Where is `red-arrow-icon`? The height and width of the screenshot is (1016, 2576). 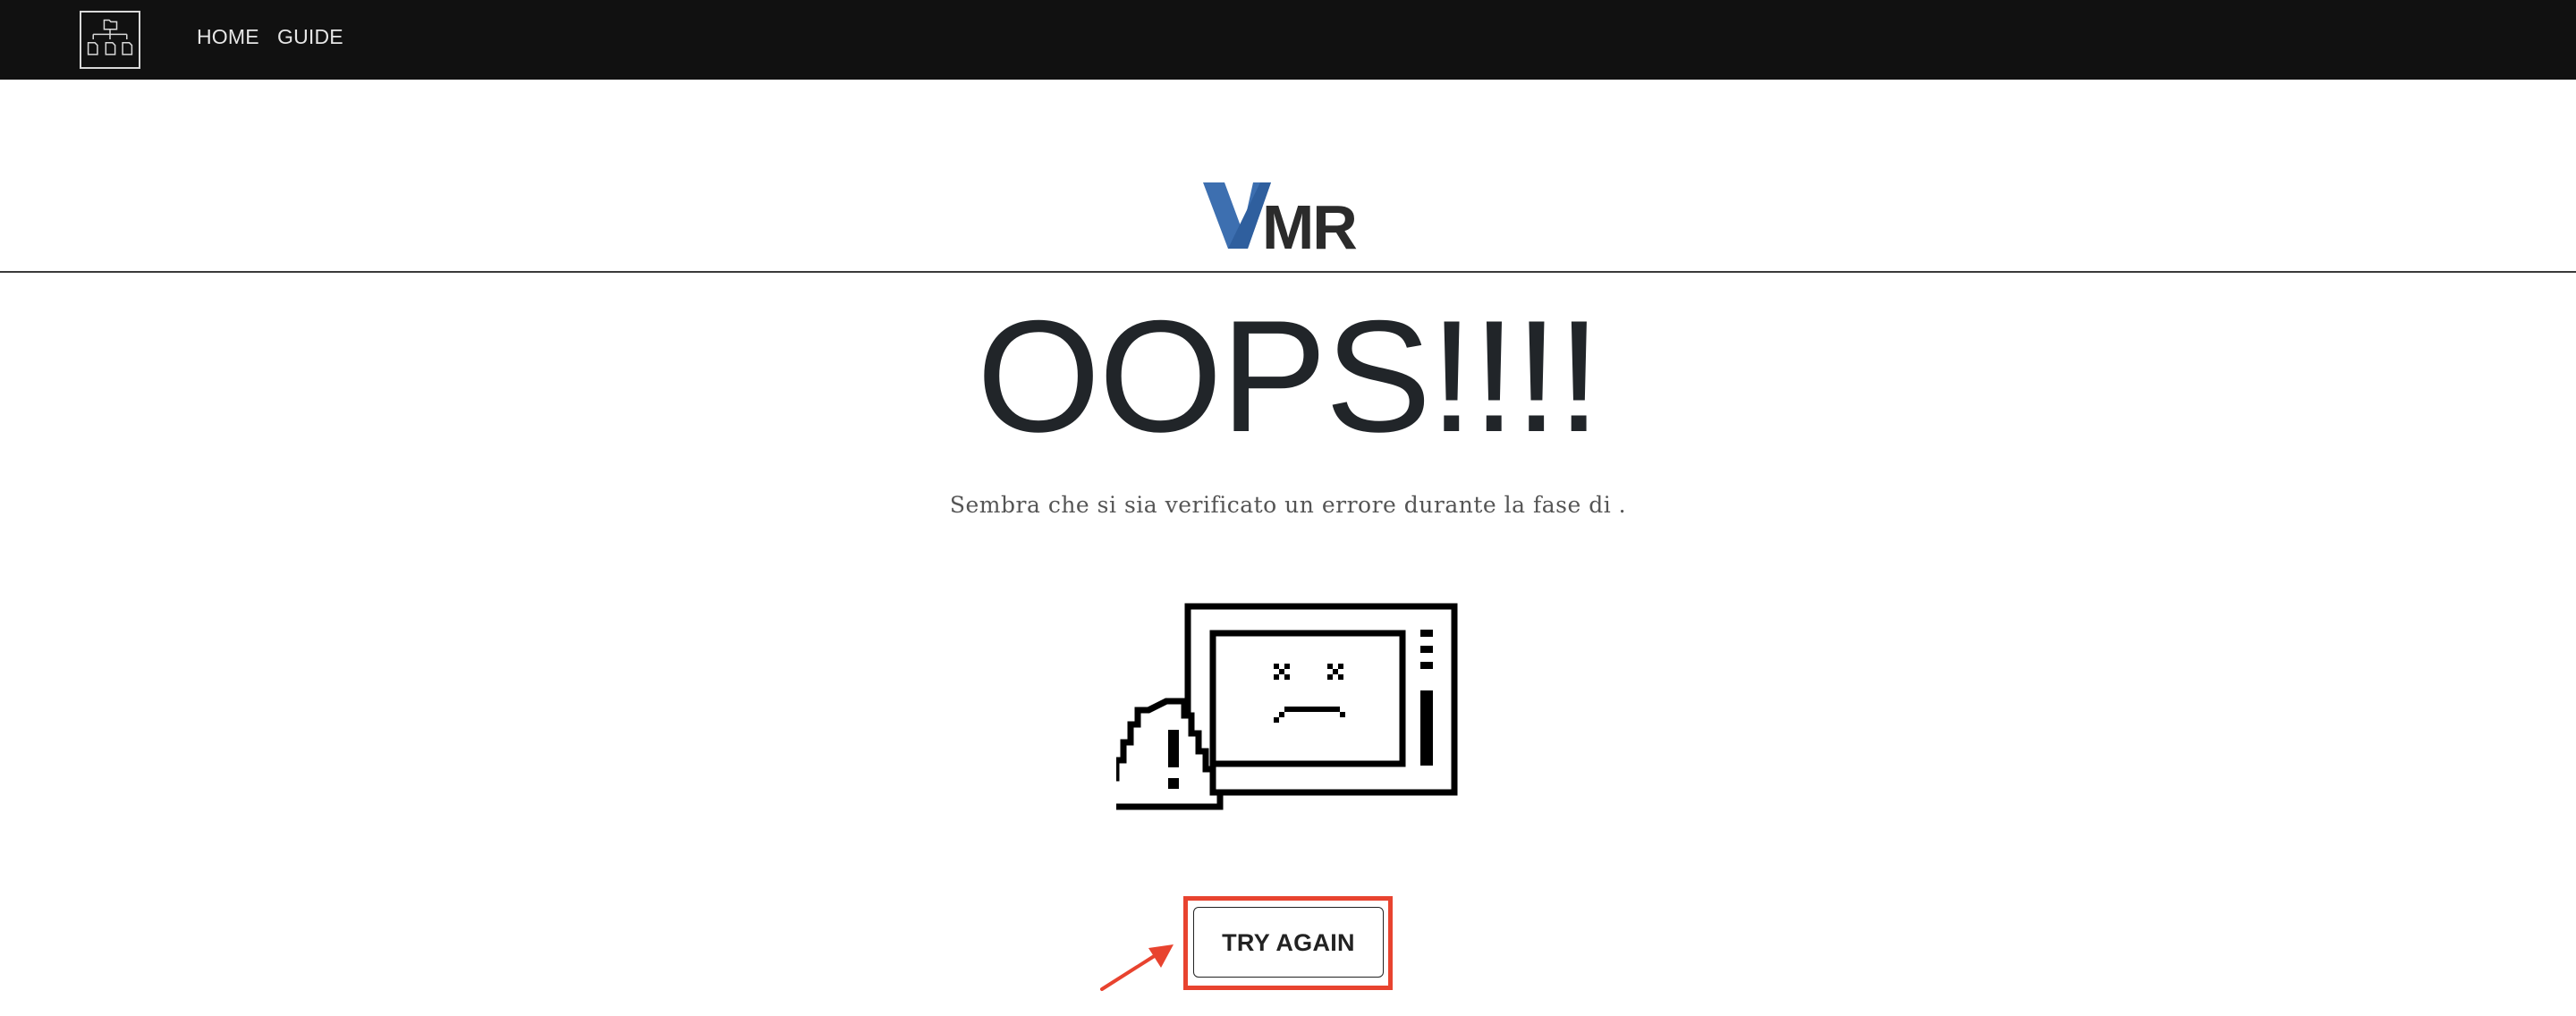 red-arrow-icon is located at coordinates (1137, 967).